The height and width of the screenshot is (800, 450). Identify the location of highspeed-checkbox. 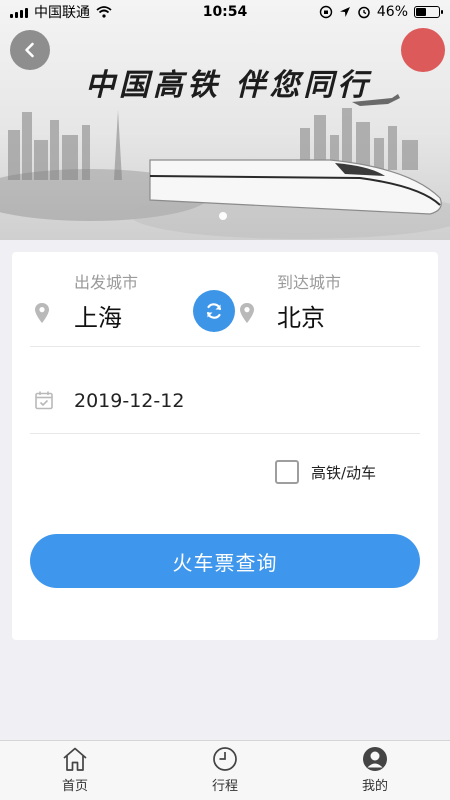
(287, 472).